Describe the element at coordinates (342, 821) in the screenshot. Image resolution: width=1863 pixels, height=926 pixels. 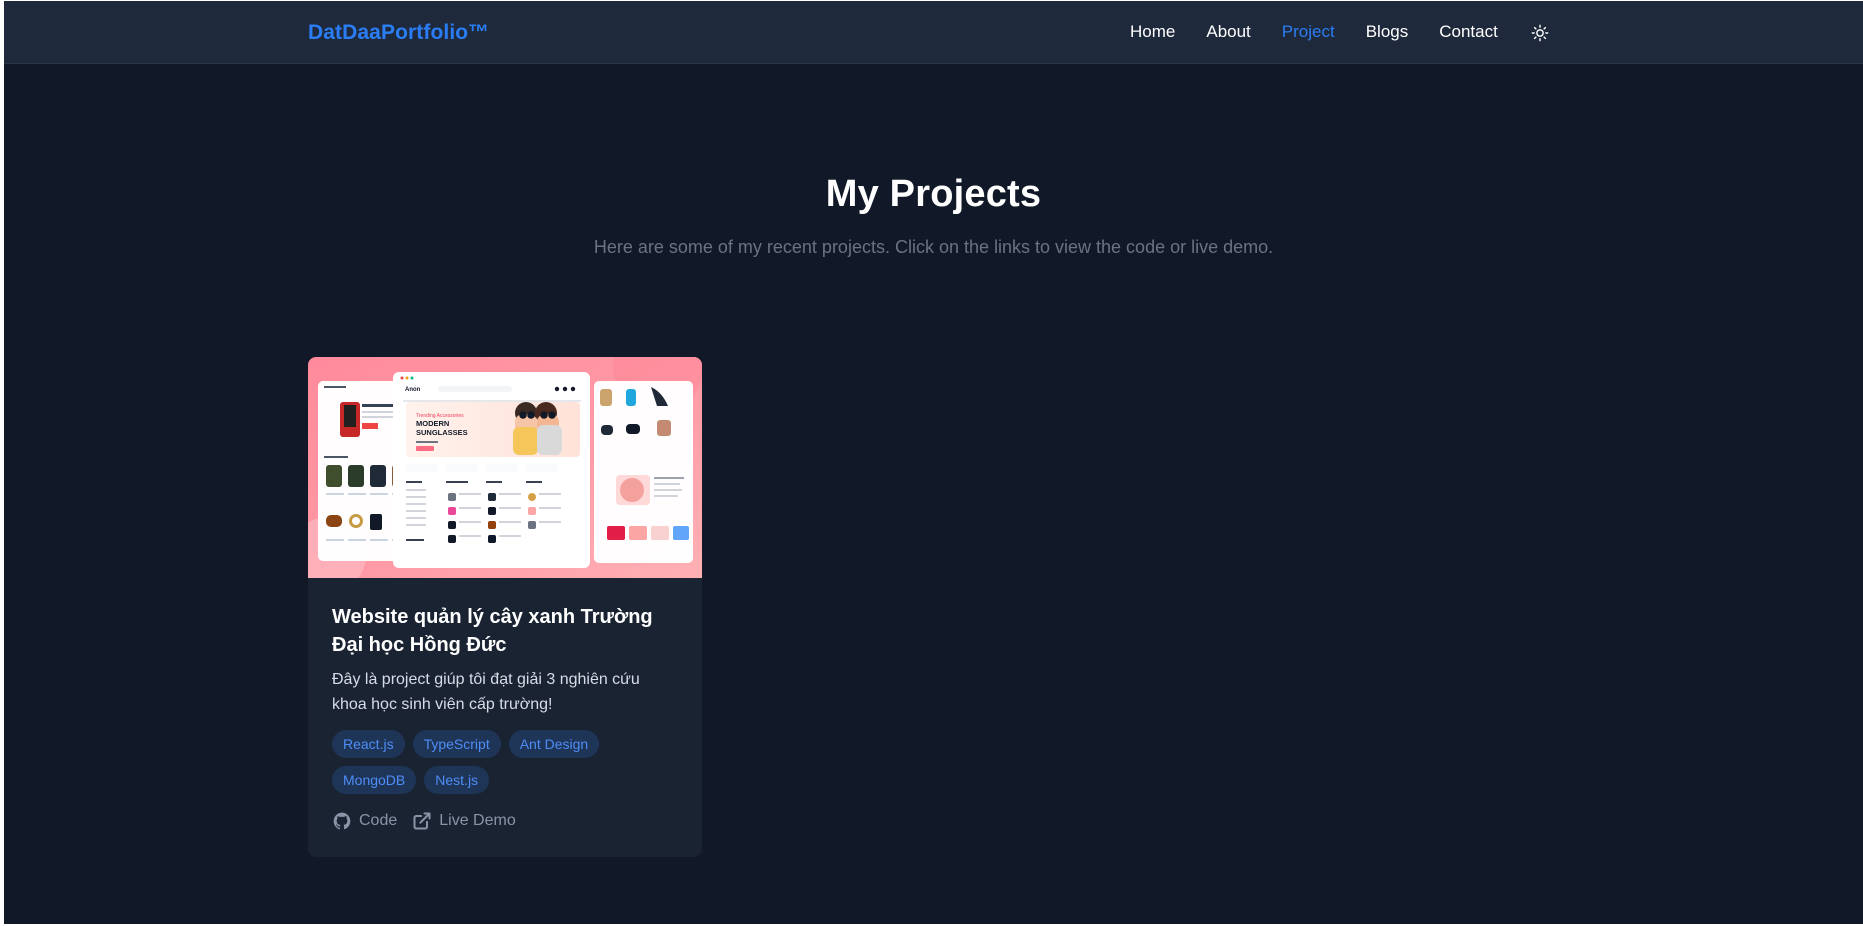
I see `github-icon` at that location.